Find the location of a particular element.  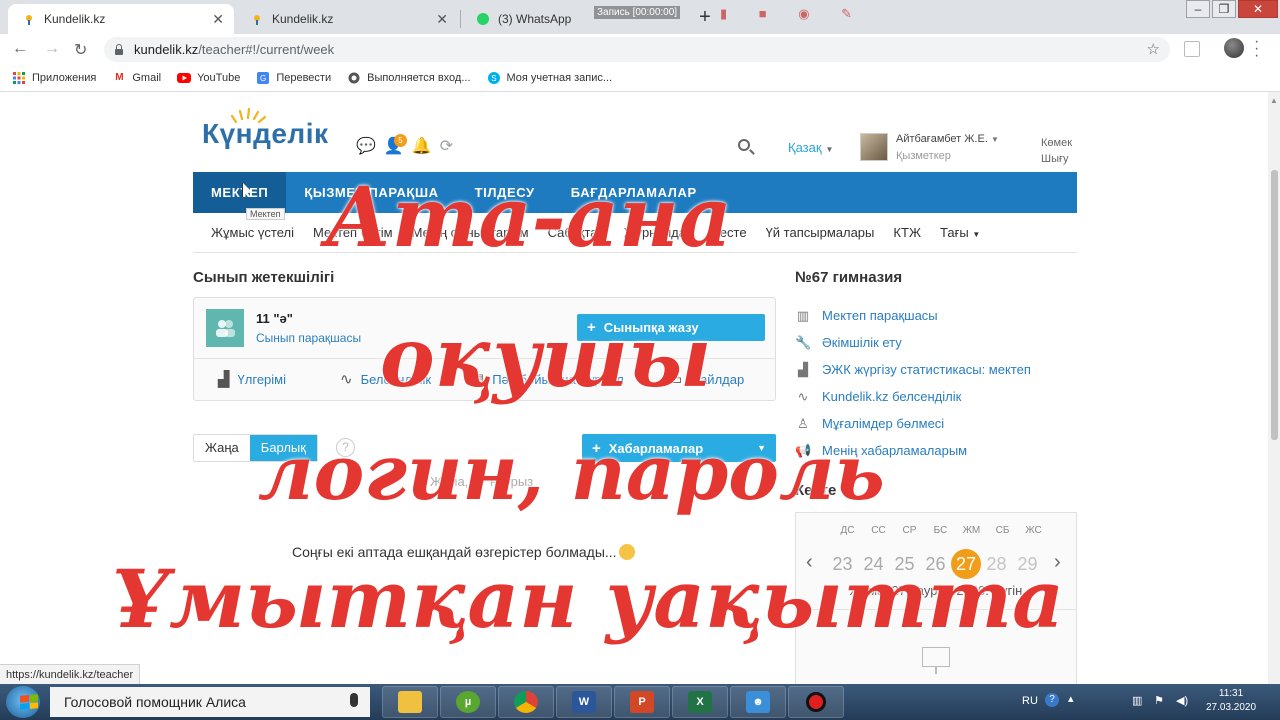

minimize-icon: – is located at coordinates (1198, 9).